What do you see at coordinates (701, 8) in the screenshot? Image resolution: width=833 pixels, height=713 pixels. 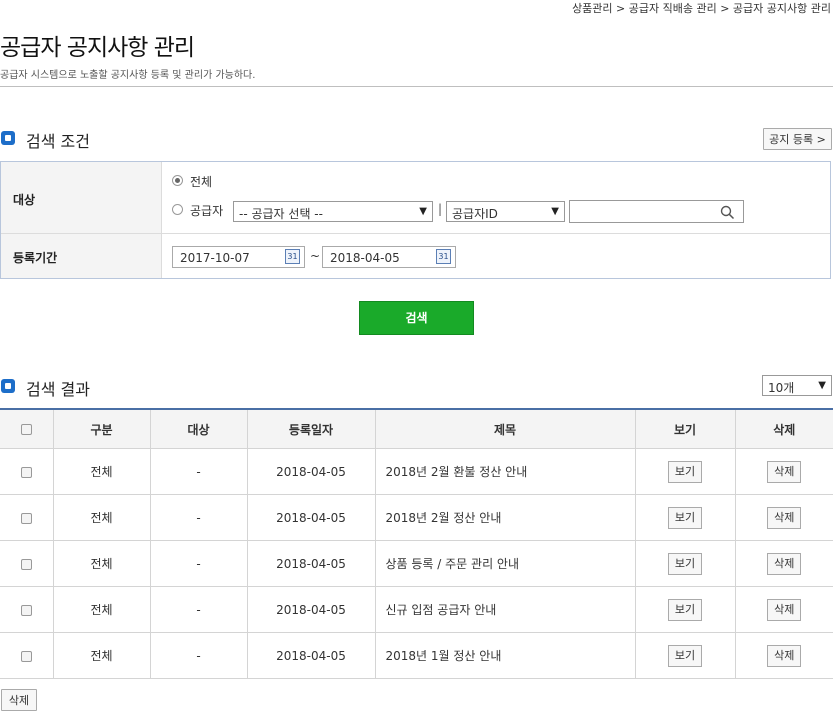 I see `breadcrumb: 상품관리 > 공급자 직배송 관리 > 공급자 공지사항 관리` at bounding box center [701, 8].